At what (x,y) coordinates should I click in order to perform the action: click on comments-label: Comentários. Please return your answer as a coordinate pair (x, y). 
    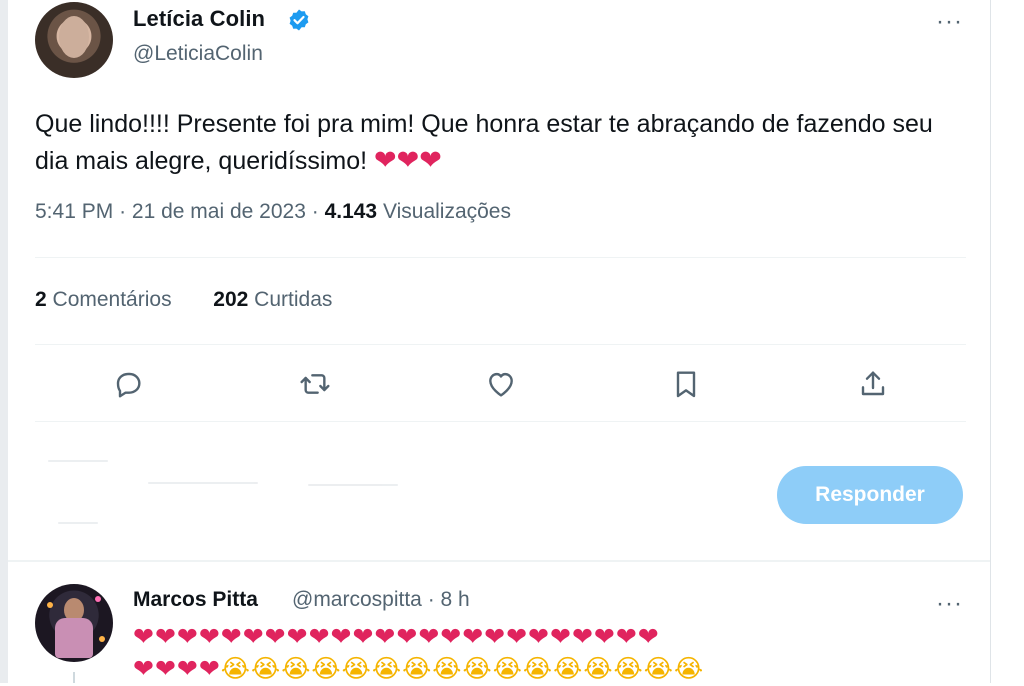
    Looking at the image, I should click on (112, 299).